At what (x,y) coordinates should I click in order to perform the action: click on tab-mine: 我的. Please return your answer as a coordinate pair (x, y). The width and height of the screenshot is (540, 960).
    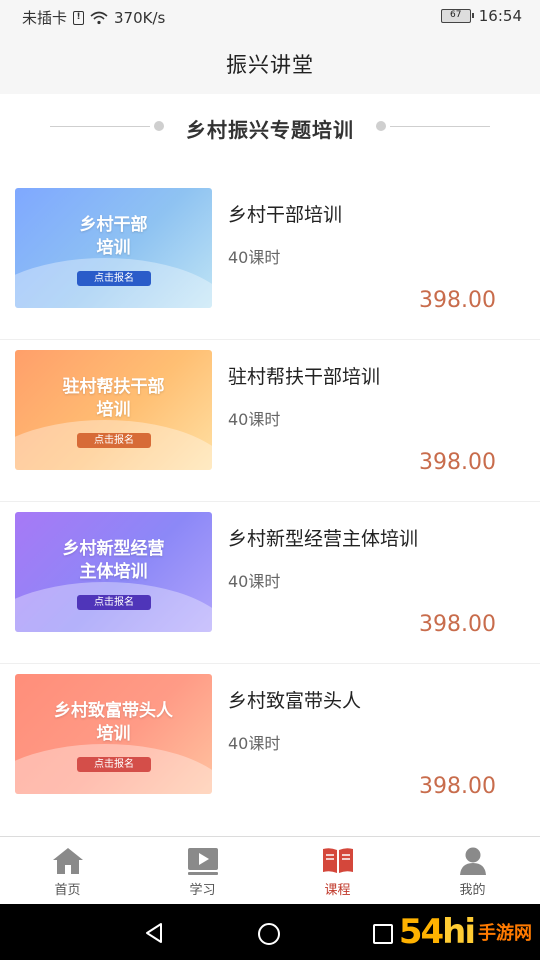
    Looking at the image, I should click on (472, 870).